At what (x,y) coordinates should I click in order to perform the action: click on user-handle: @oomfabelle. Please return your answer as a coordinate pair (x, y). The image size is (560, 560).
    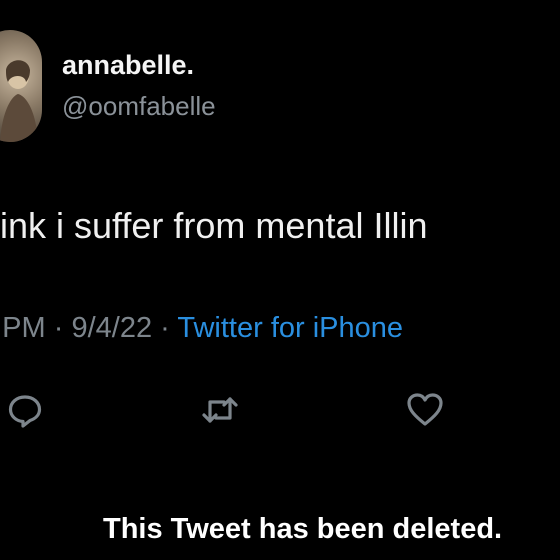
    Looking at the image, I should click on (139, 106).